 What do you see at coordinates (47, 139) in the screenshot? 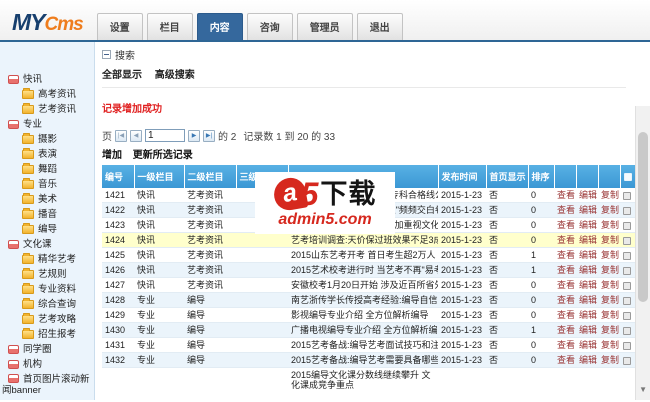
I see `sidebar-item: 摄影` at bounding box center [47, 139].